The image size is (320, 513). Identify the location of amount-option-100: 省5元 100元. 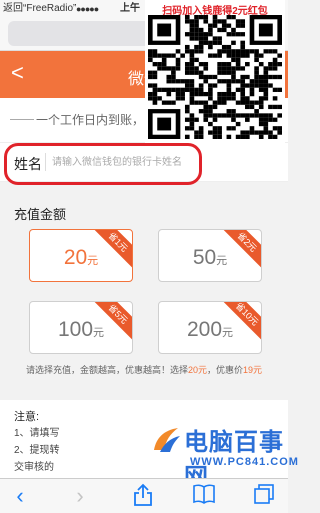
(81, 327).